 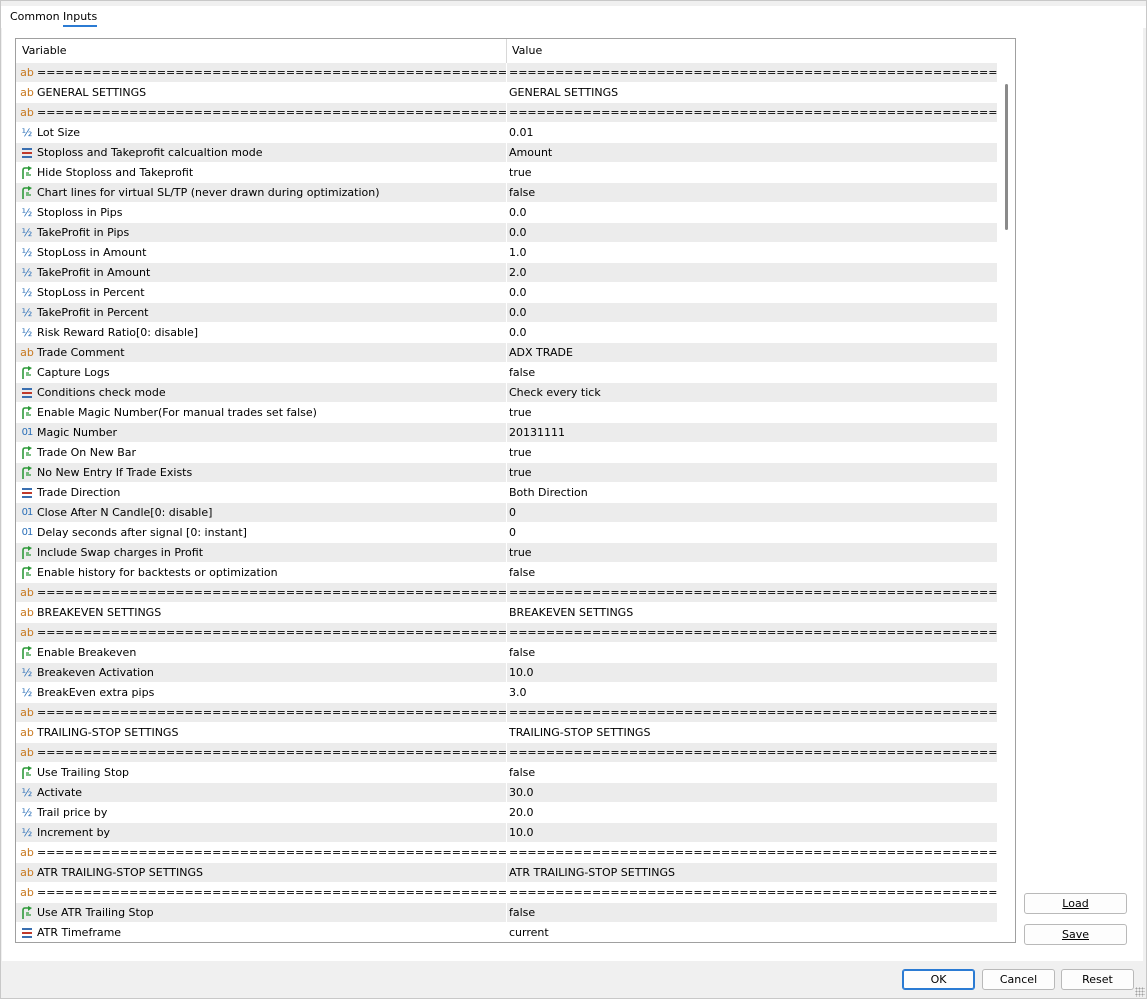 I want to click on vertical-scrollbar, so click(x=1006, y=502).